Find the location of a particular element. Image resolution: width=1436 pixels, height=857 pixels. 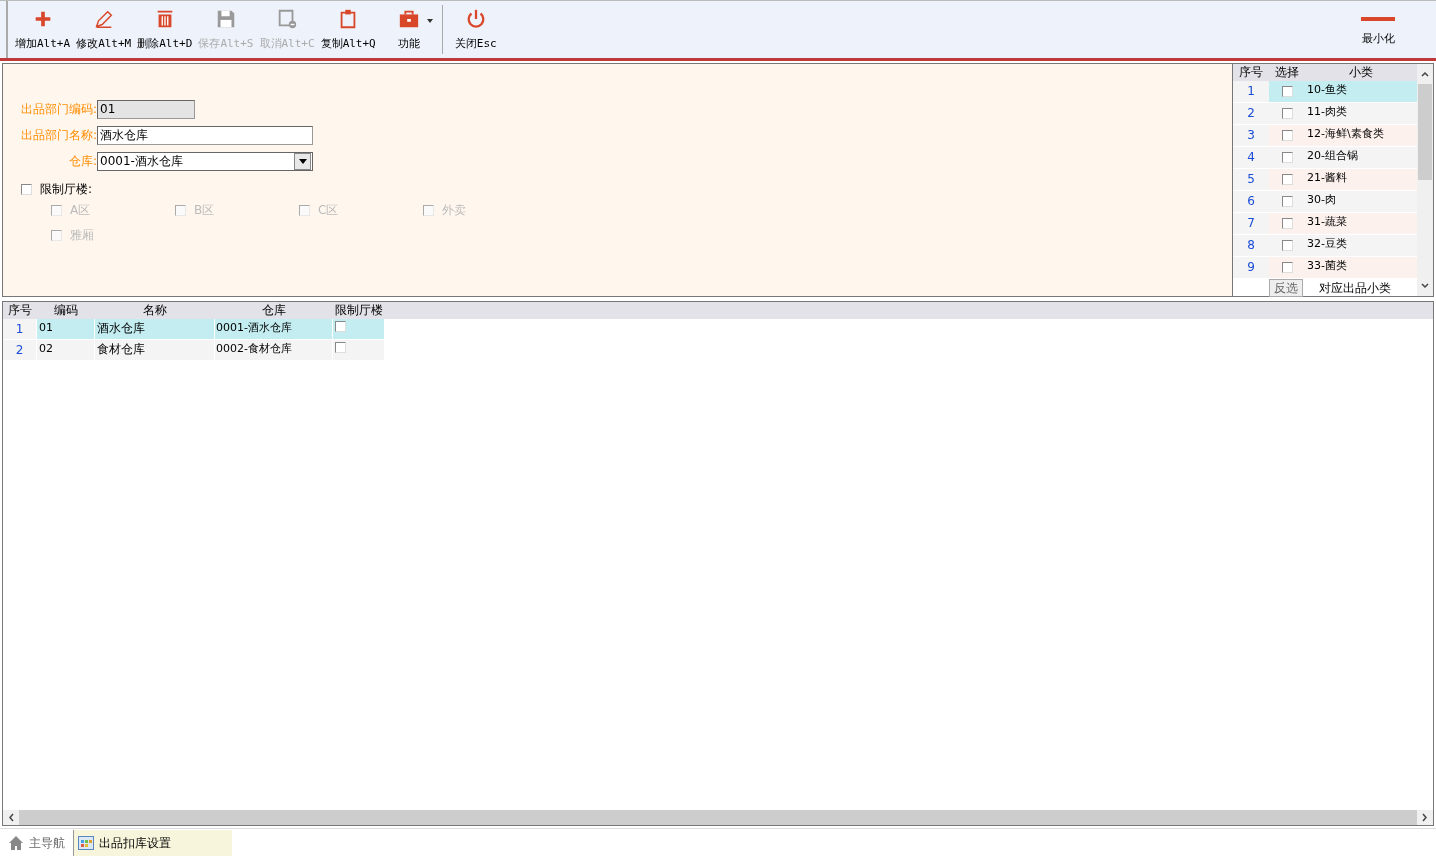

field-label: 出品部门名称: is located at coordinates (58, 135).